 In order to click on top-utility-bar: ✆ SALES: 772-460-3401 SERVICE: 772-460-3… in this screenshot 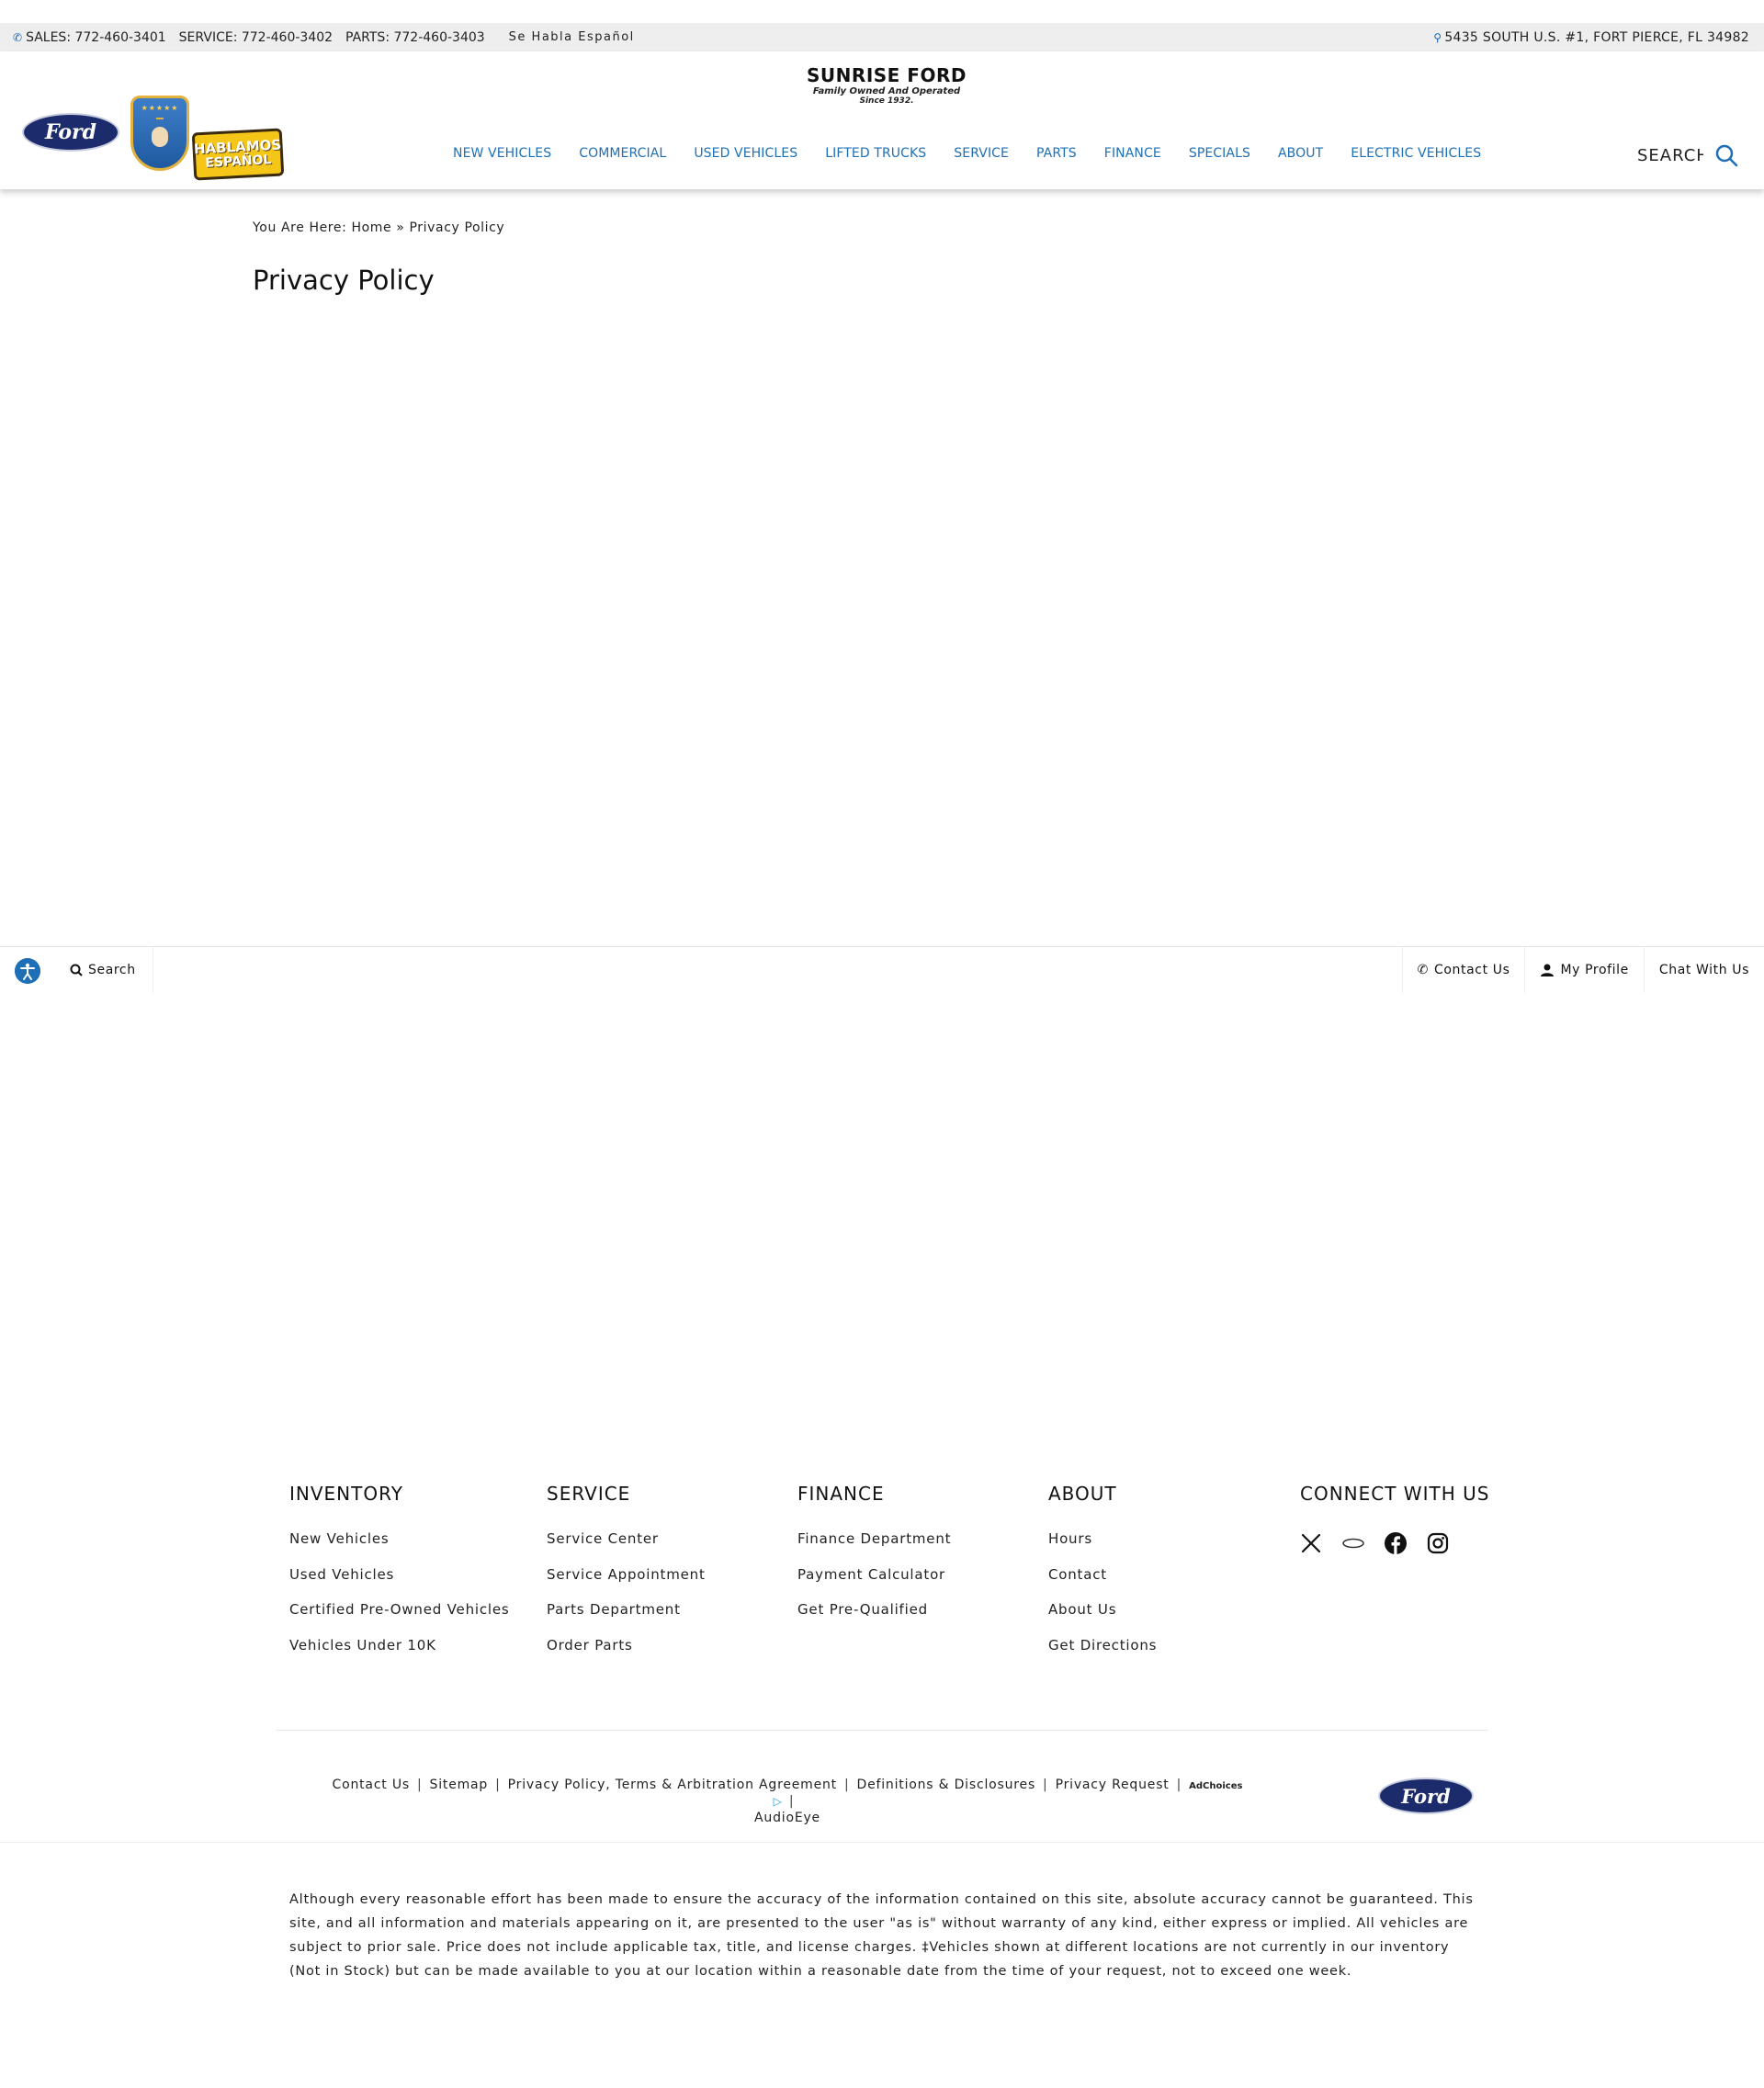, I will do `click(882, 37)`.